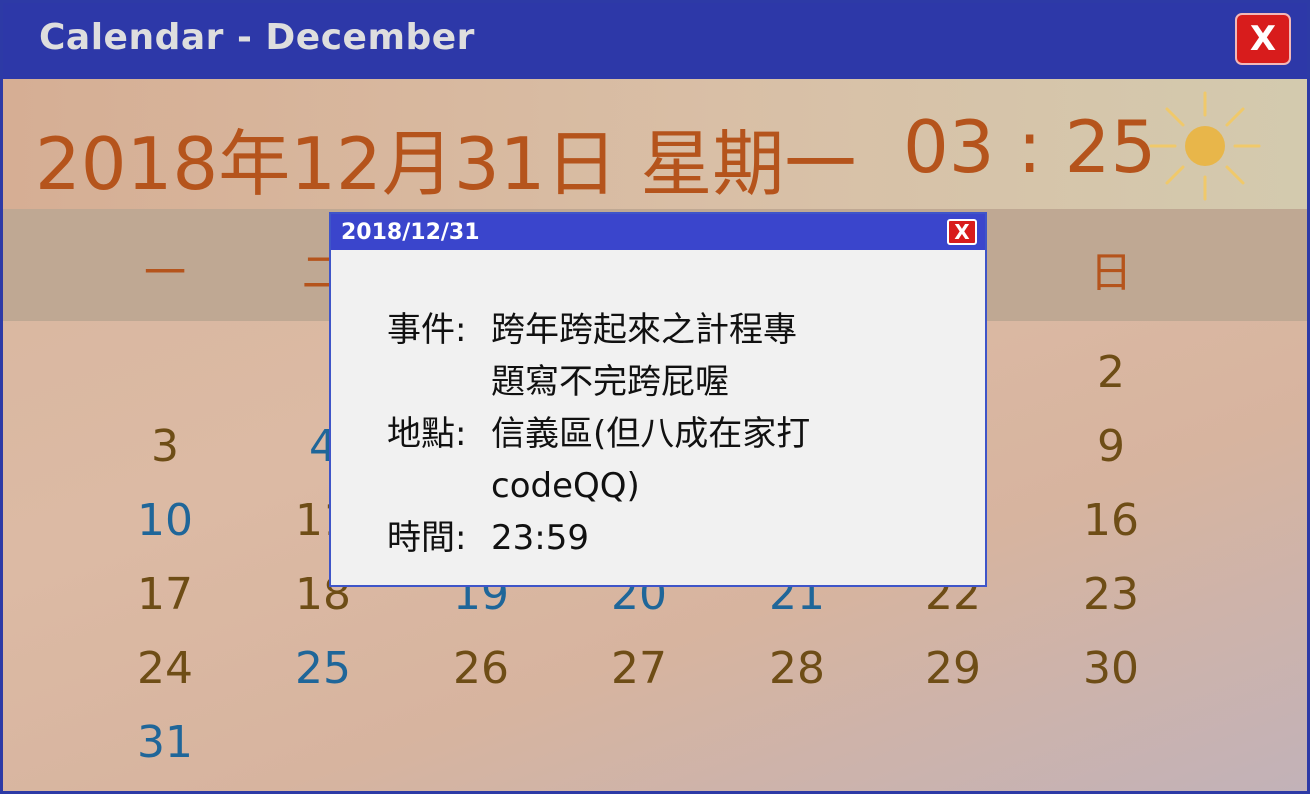 Image resolution: width=1310 pixels, height=794 pixels. What do you see at coordinates (655, 41) in the screenshot?
I see `title-bar: Calendar - December X` at bounding box center [655, 41].